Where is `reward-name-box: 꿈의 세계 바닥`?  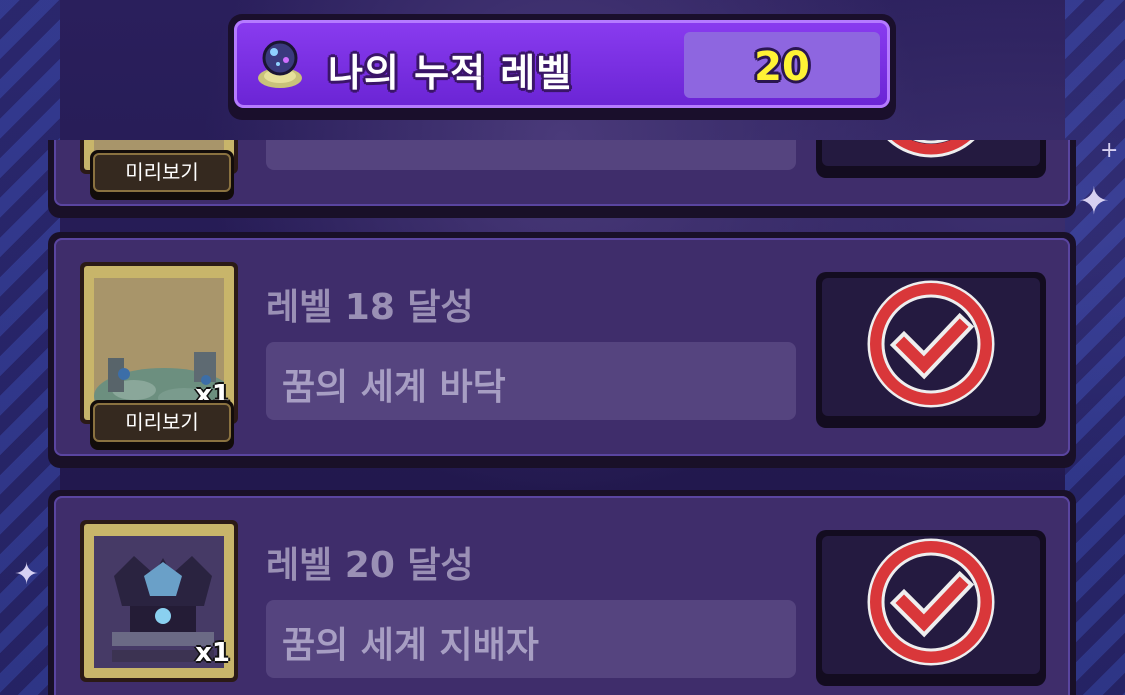 reward-name-box: 꿈의 세계 바닥 is located at coordinates (531, 381).